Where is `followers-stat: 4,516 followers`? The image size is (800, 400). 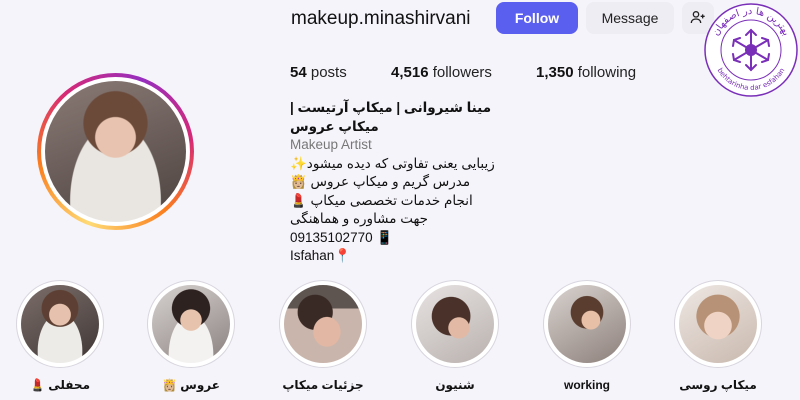 followers-stat: 4,516 followers is located at coordinates (441, 72).